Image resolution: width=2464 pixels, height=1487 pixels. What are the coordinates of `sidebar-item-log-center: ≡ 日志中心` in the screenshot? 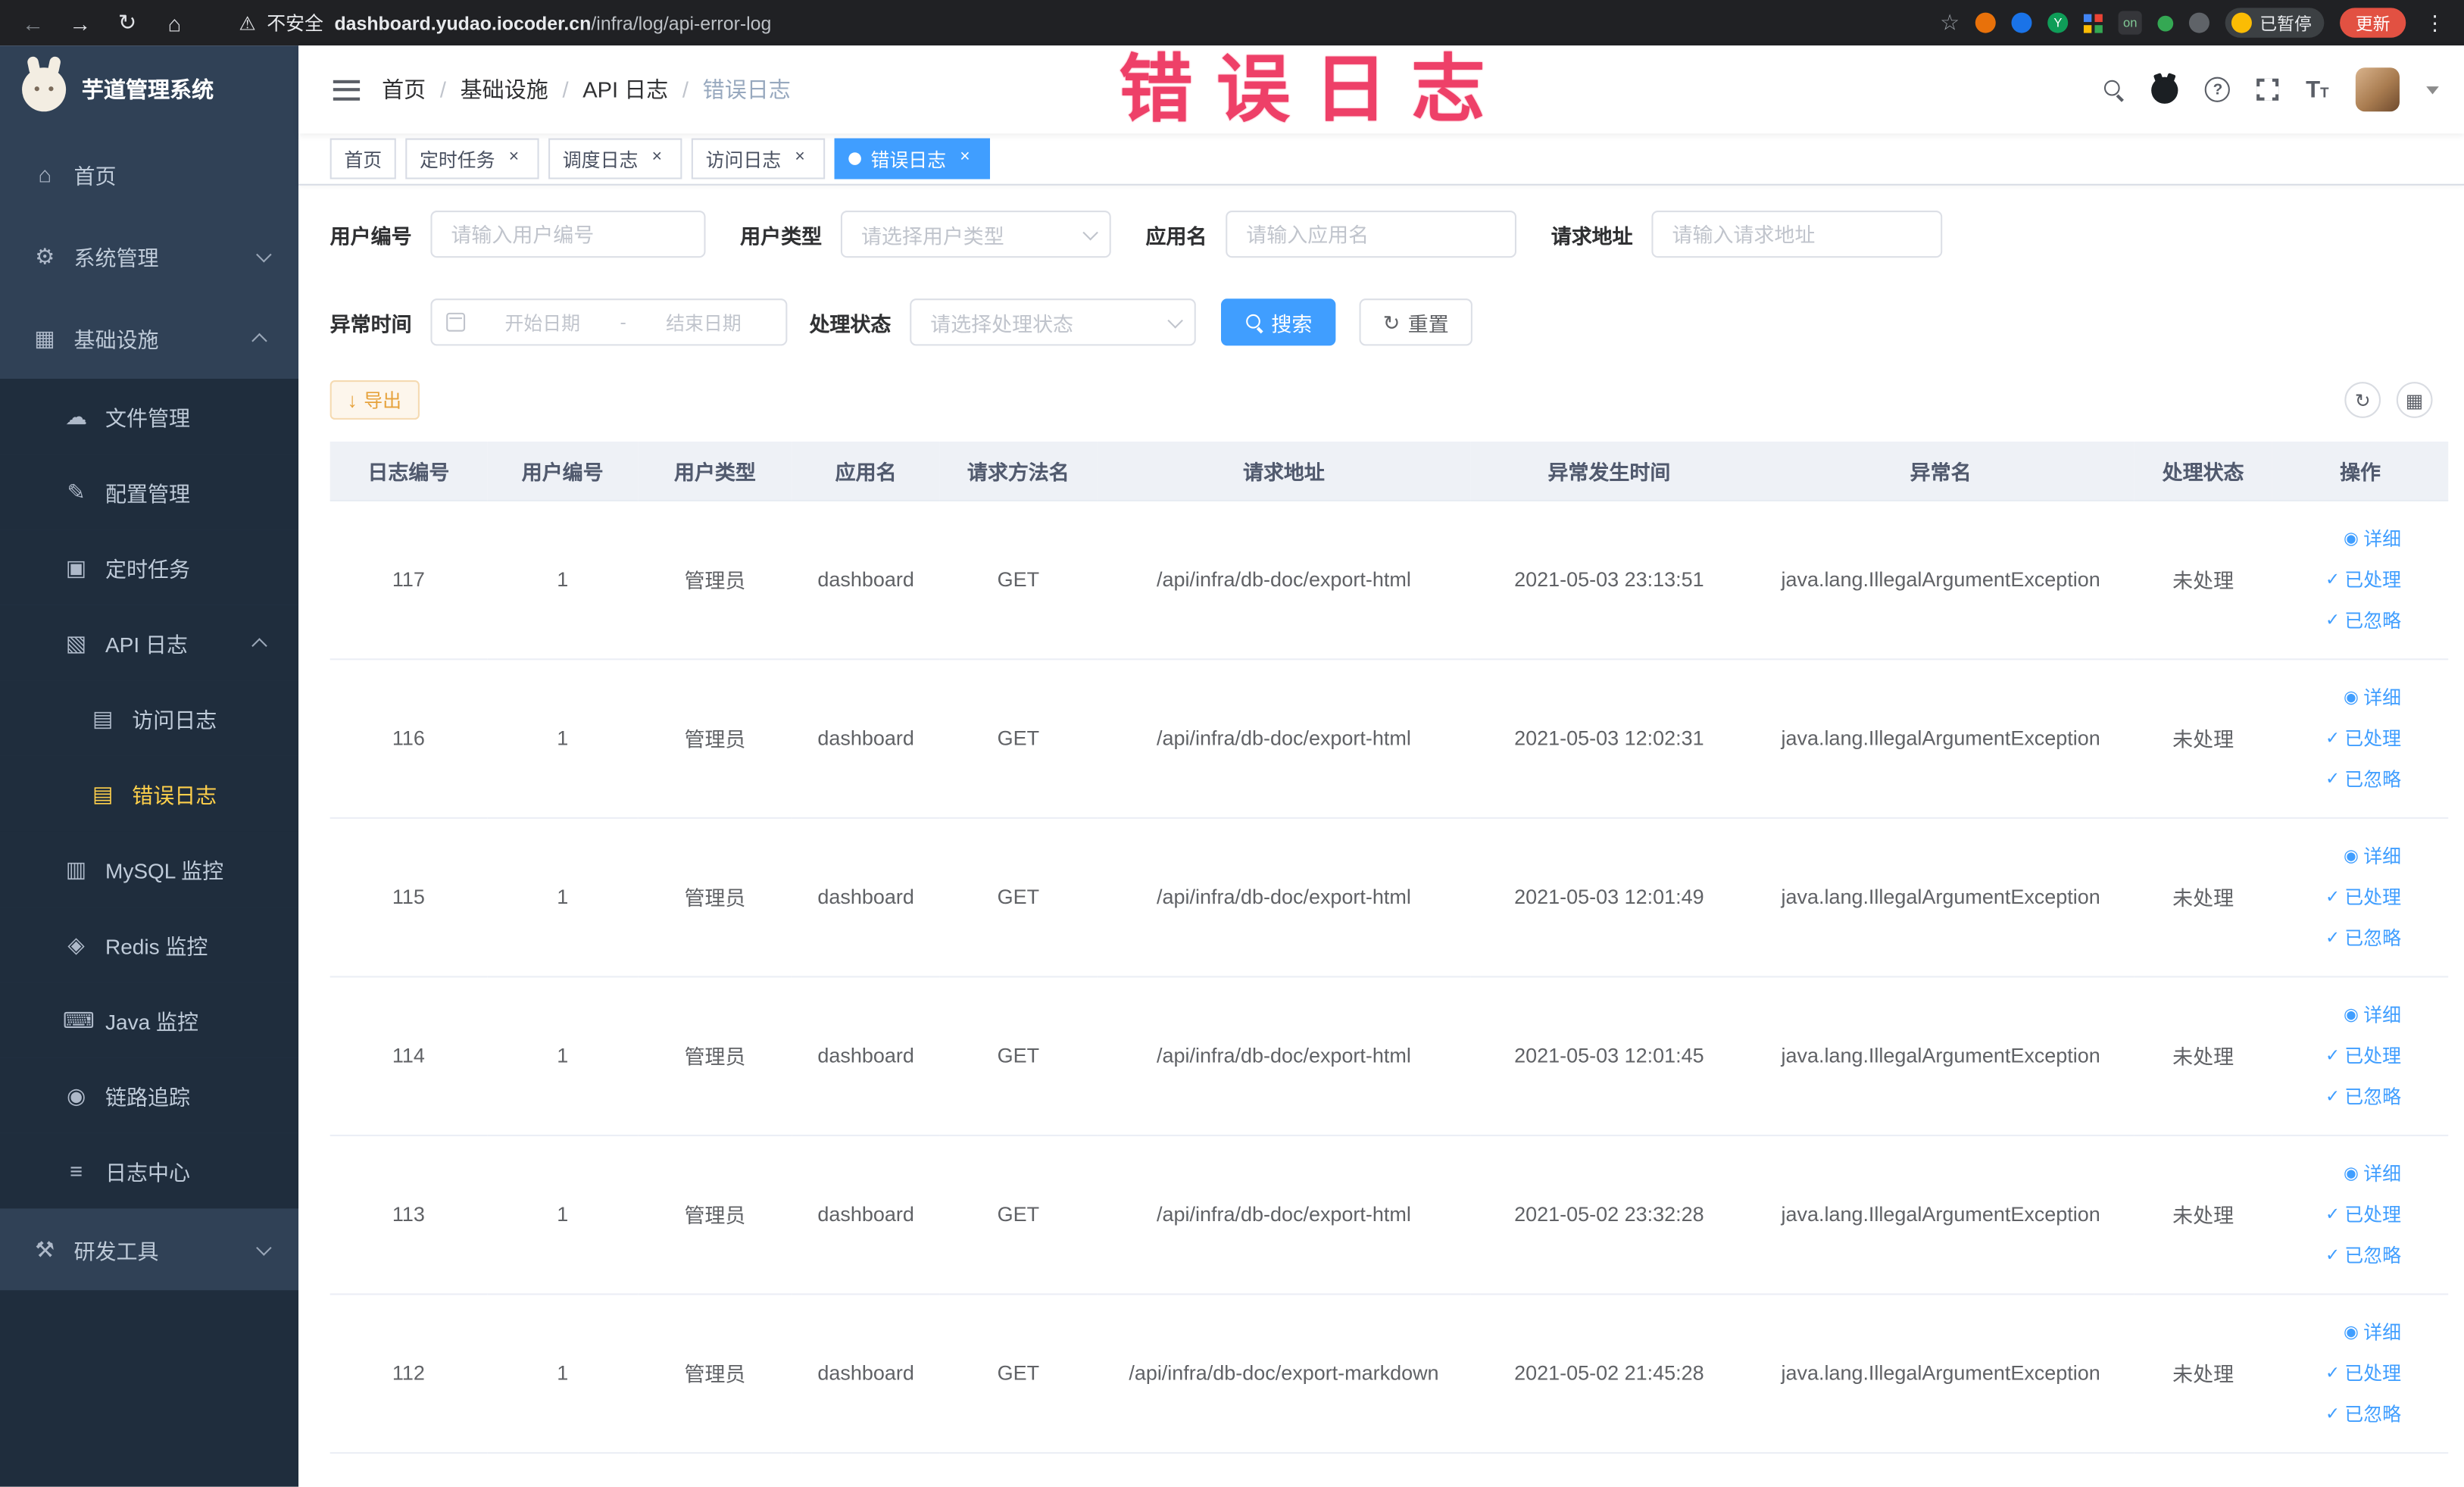 It's located at (149, 1170).